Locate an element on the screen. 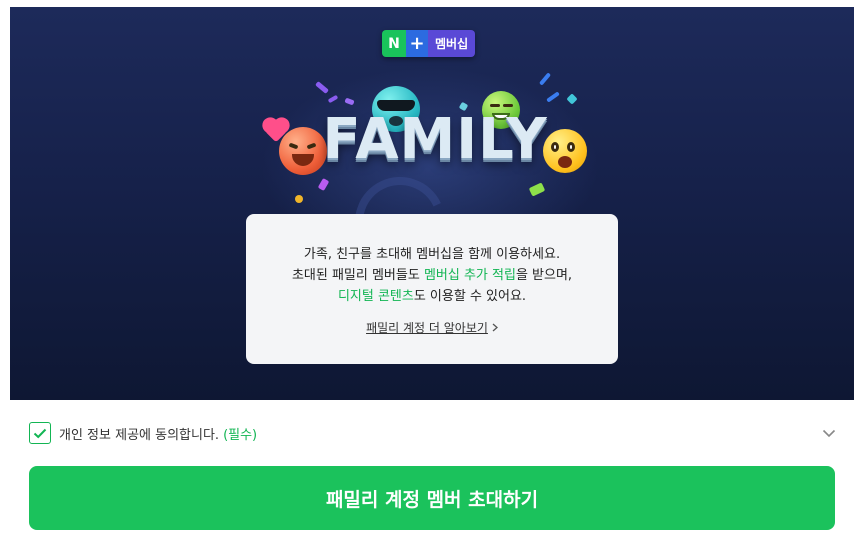  privacy-consent-text: 개인 정보 제공에 동의합니다. is located at coordinates (139, 435).